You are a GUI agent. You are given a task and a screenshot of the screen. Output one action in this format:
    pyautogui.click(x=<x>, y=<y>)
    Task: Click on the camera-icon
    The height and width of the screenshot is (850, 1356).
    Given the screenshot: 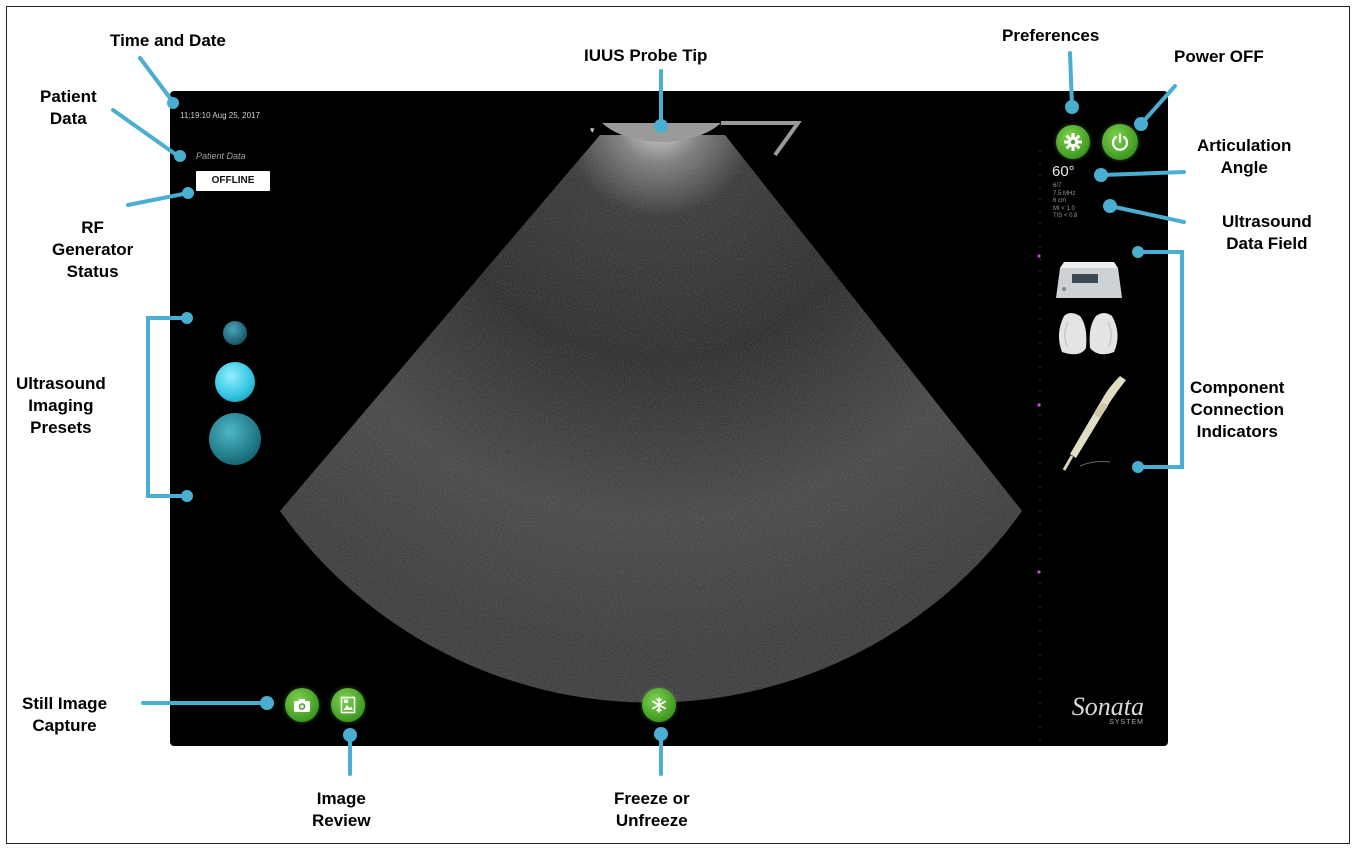 What is the action you would take?
    pyautogui.click(x=302, y=705)
    